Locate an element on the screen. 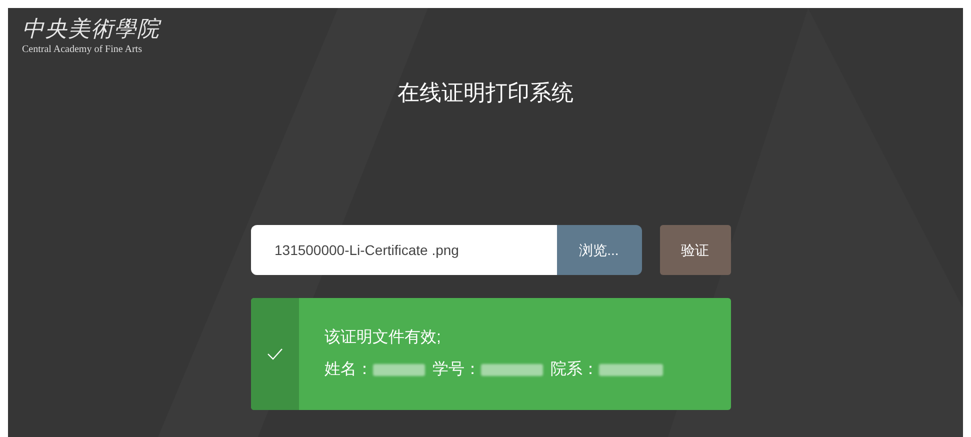 This screenshot has height=437, width=971. result-message: 该证明文件有效; is located at coordinates (383, 338).